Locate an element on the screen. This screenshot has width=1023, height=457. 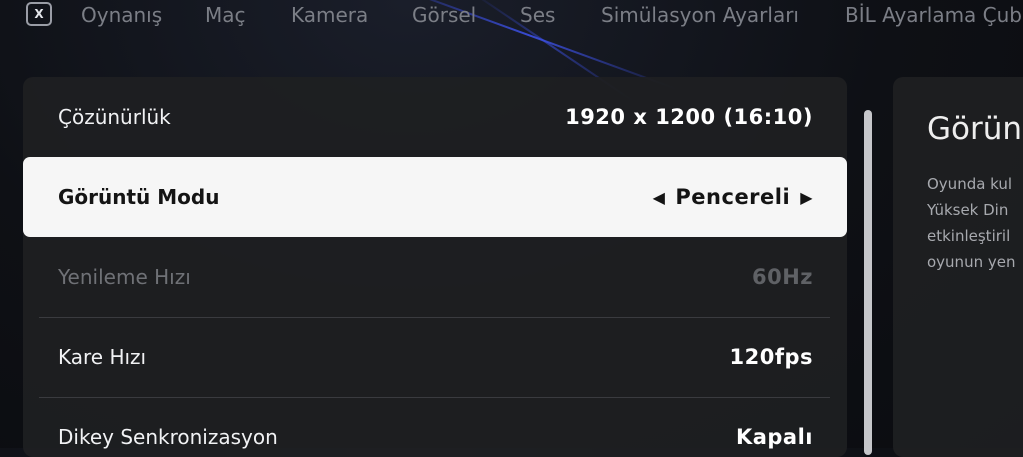
setting-label: Dikey Senkronizasyon is located at coordinates (168, 437).